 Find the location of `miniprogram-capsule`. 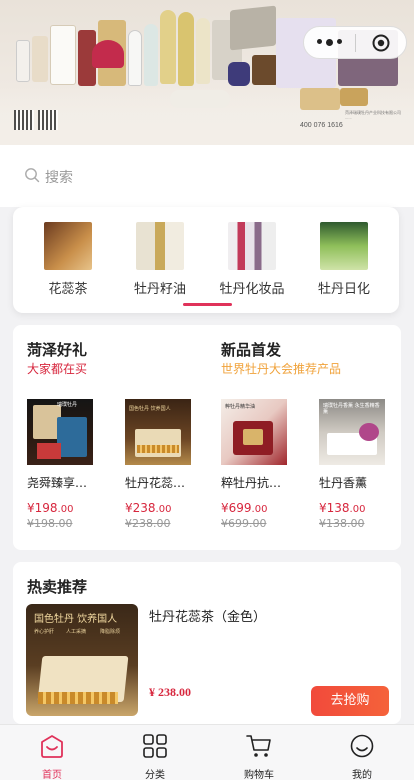

miniprogram-capsule is located at coordinates (355, 42).